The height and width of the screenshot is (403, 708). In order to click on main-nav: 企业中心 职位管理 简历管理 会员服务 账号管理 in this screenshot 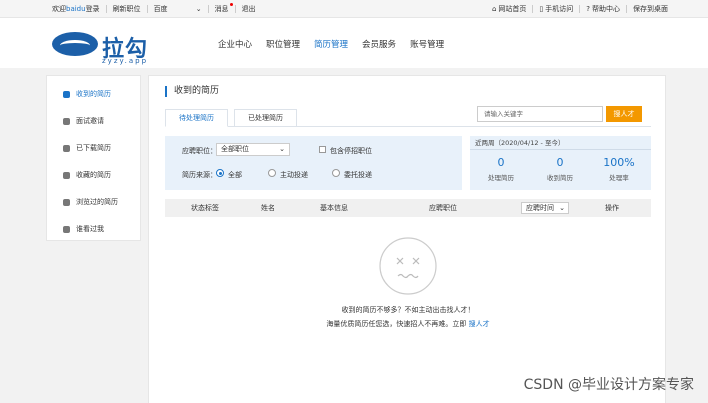, I will do `click(331, 44)`.